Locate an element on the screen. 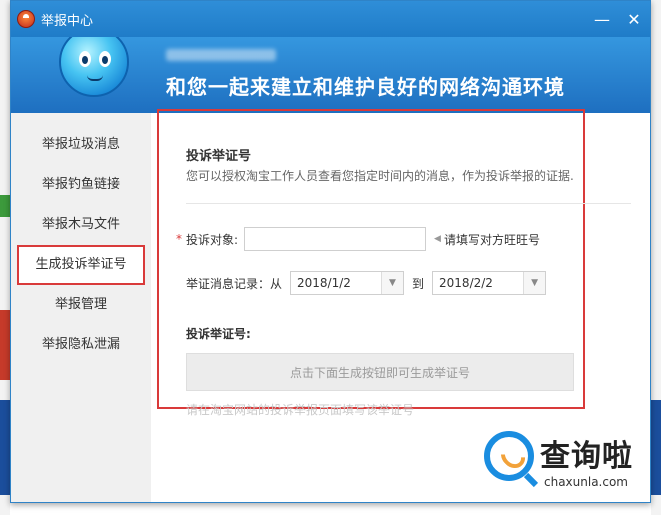  mascot-icon is located at coordinates (94, 67).